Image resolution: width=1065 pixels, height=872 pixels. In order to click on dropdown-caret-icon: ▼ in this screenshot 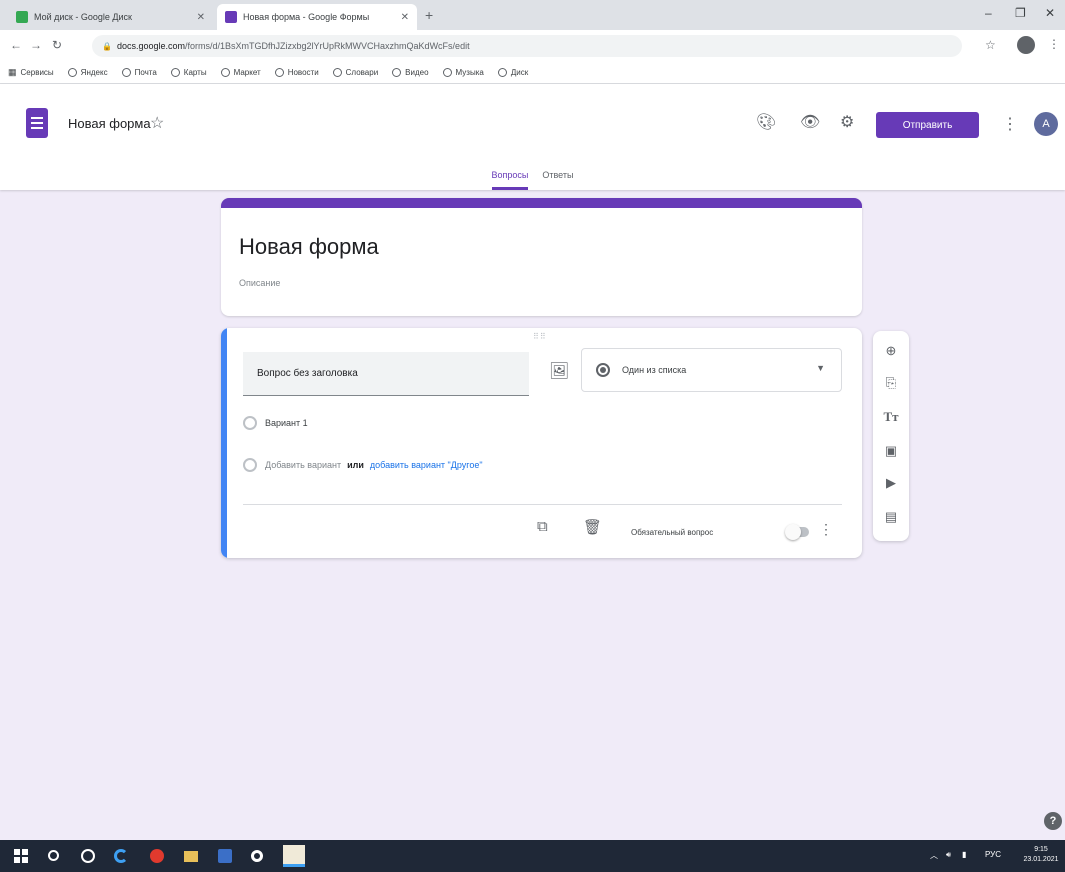, I will do `click(820, 368)`.